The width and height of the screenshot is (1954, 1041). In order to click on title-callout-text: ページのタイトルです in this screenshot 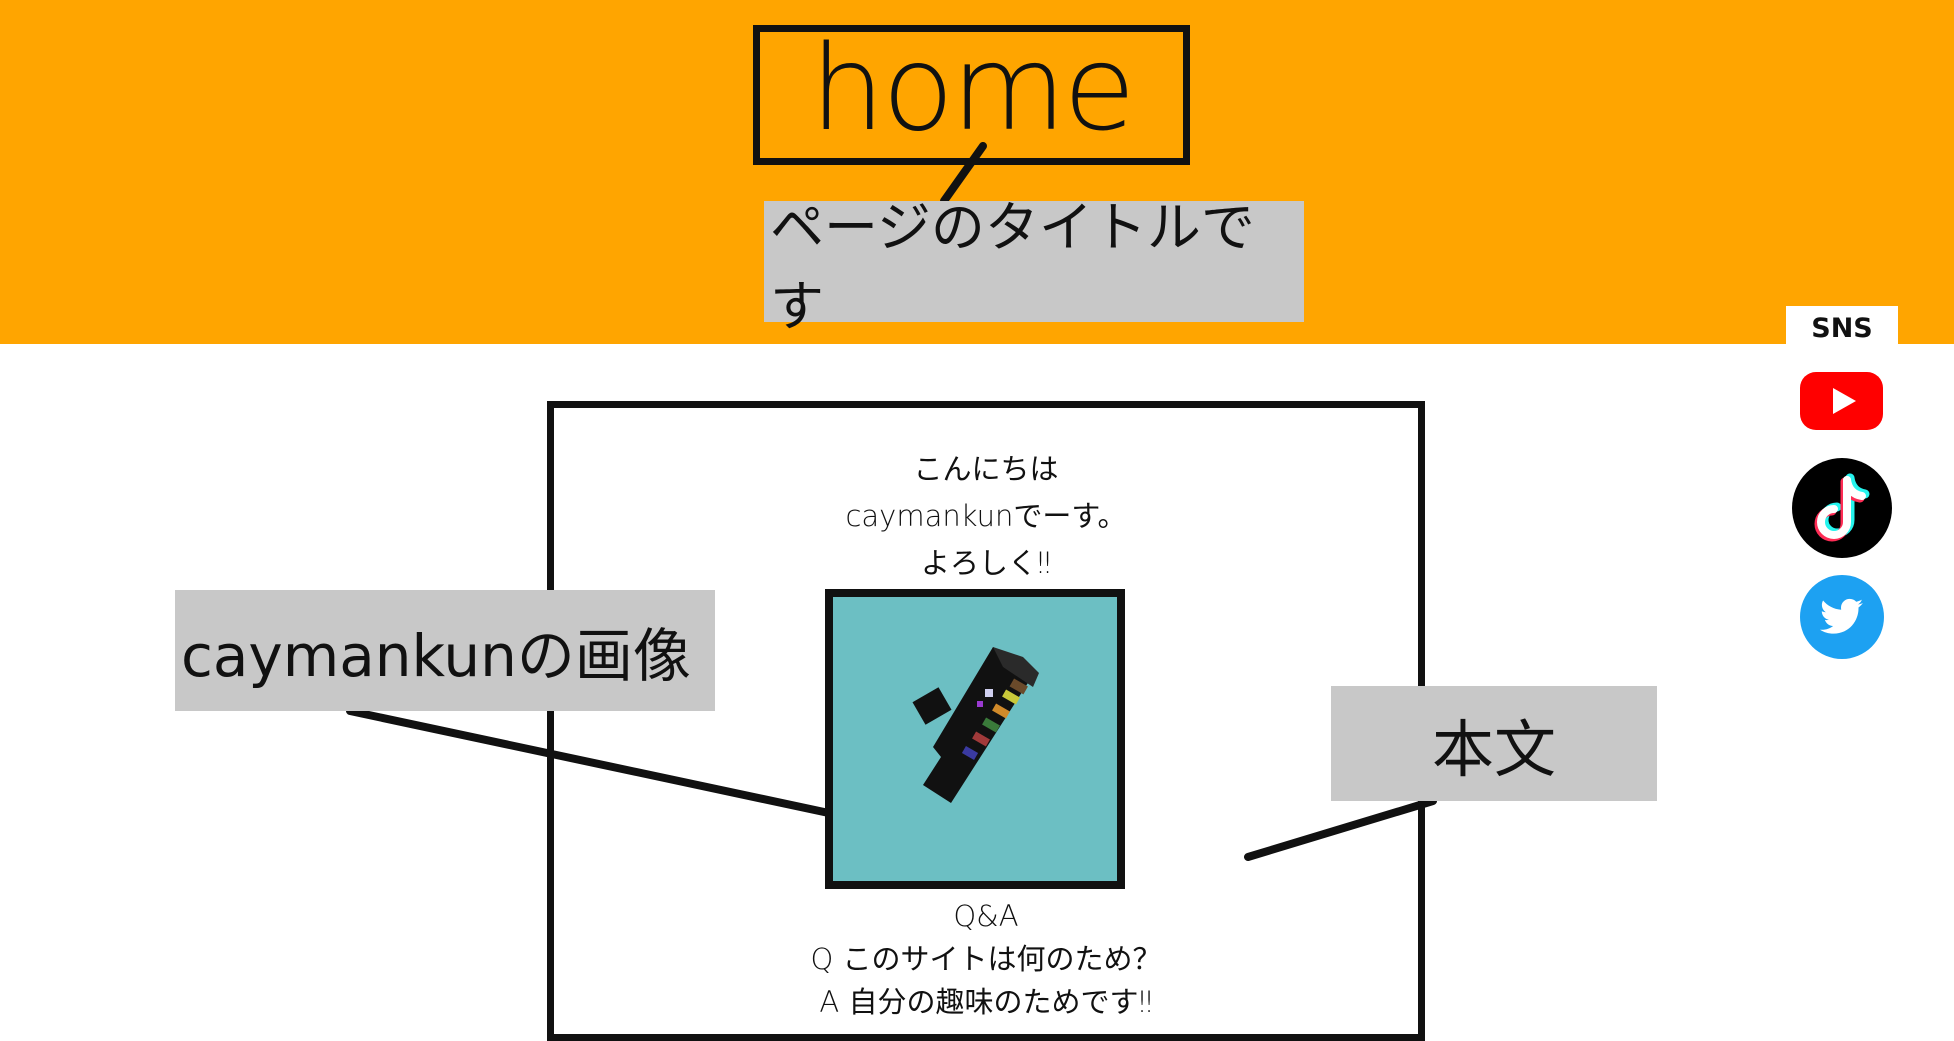, I will do `click(1012, 266)`.